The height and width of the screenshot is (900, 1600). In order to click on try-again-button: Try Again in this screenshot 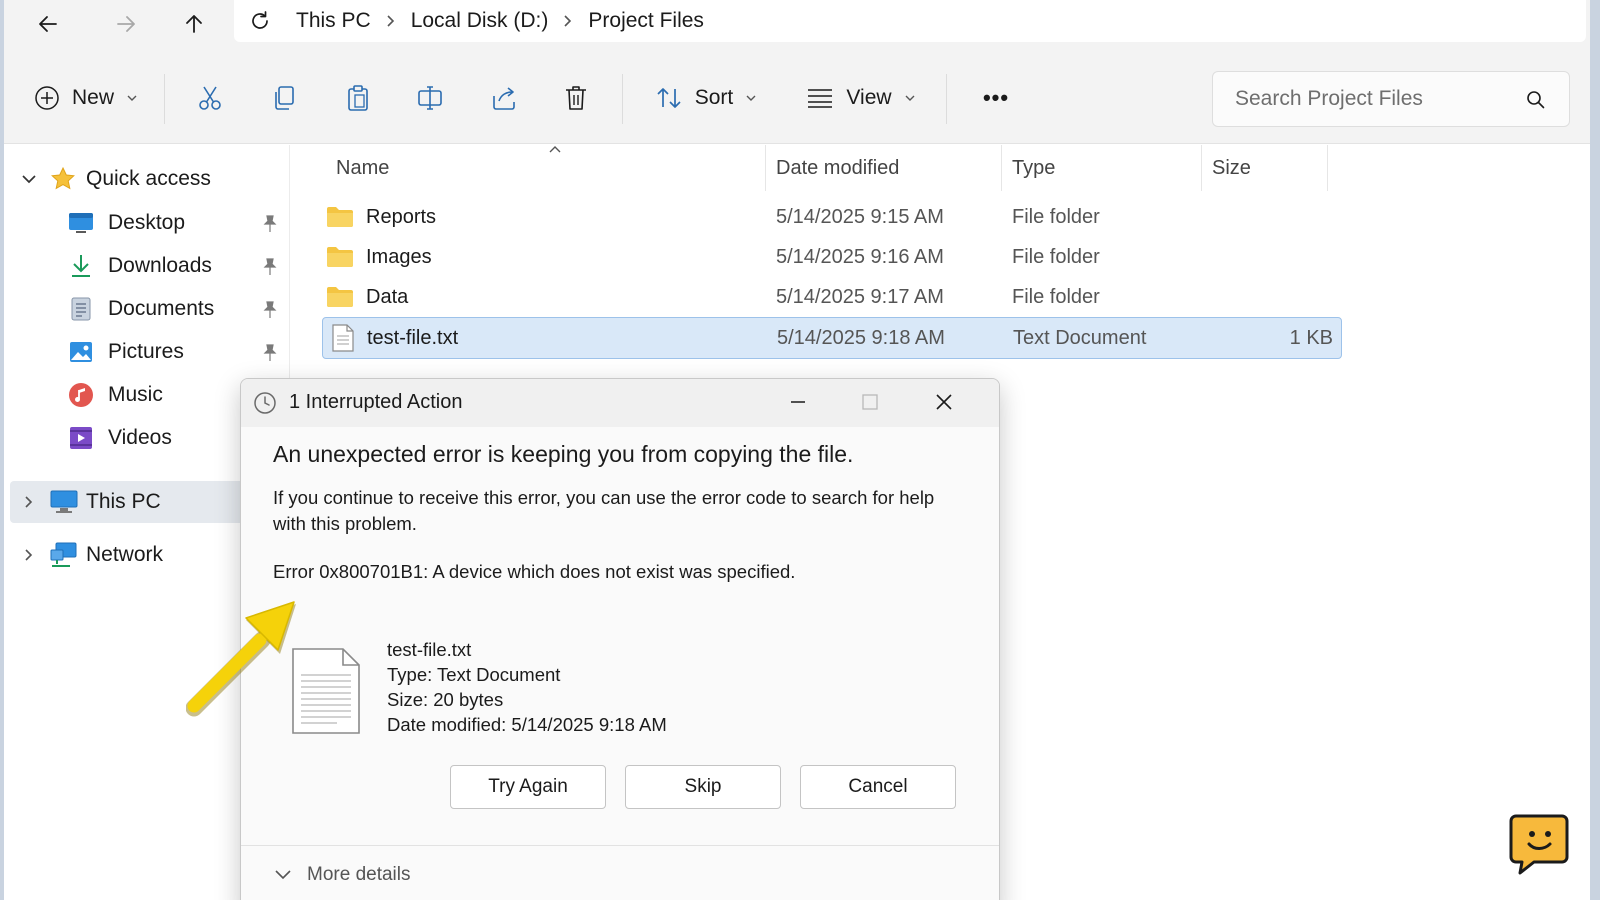, I will do `click(528, 787)`.